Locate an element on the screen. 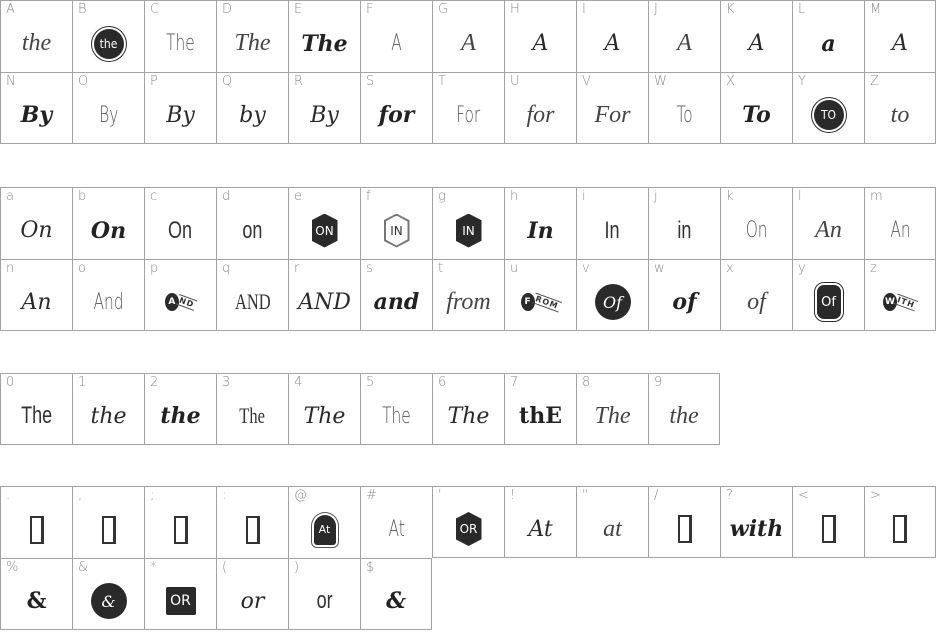 Image resolution: width=938 pixels, height=633 pixels. glyph-cell: Sfor is located at coordinates (396, 108).